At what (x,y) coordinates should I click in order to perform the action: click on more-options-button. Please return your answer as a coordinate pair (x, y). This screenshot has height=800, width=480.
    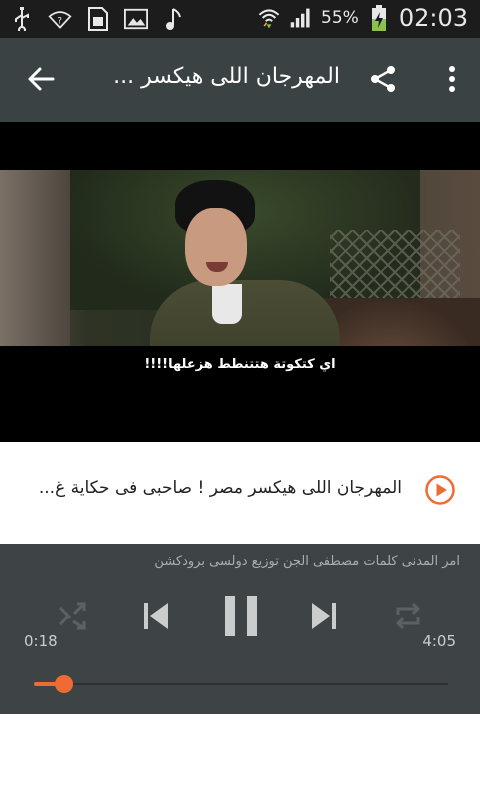
    Looking at the image, I should click on (452, 81).